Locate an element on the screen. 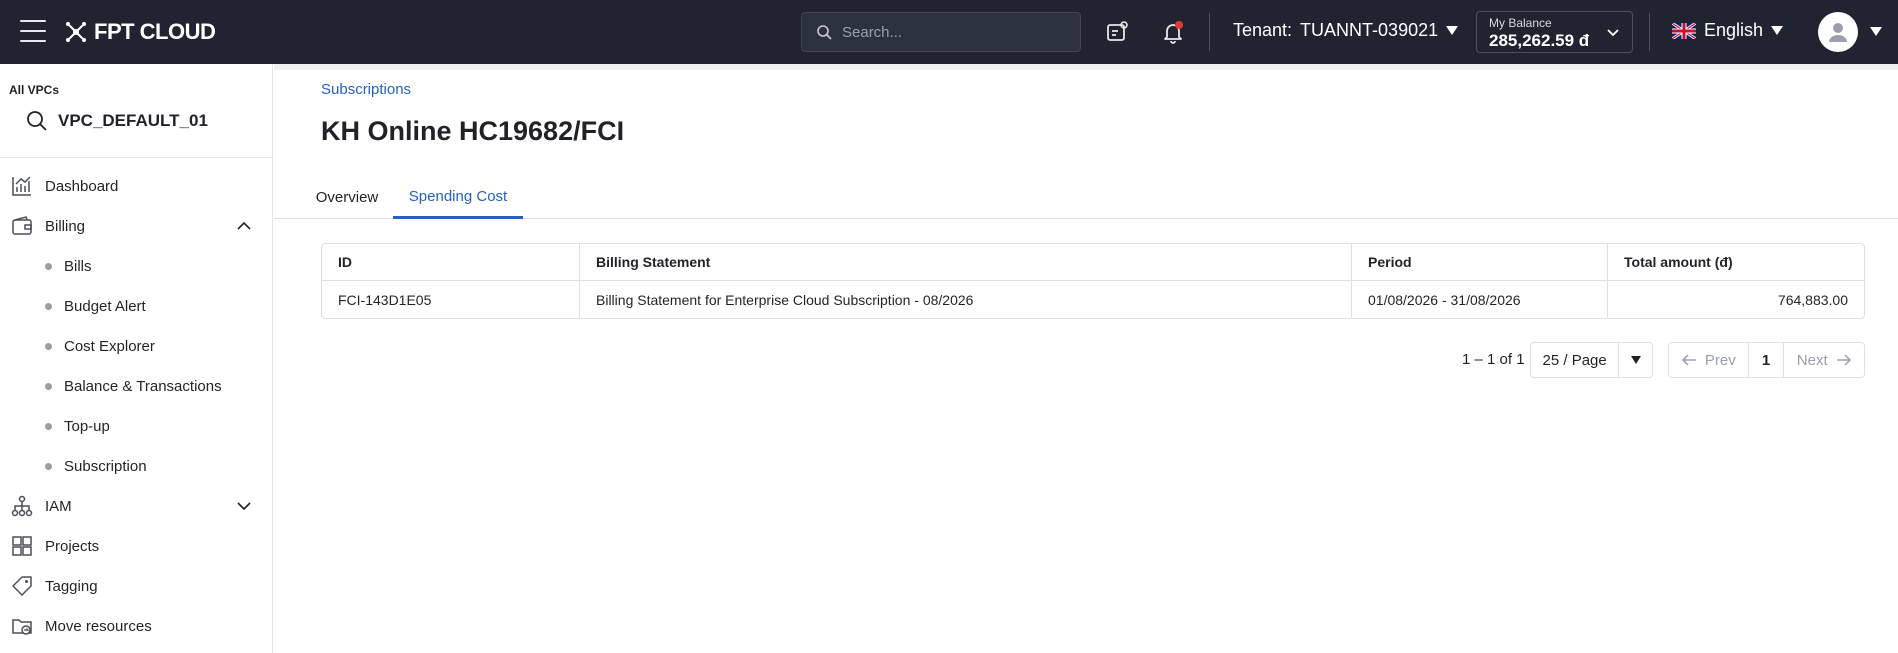  prev-page-button: Prev is located at coordinates (1709, 360).